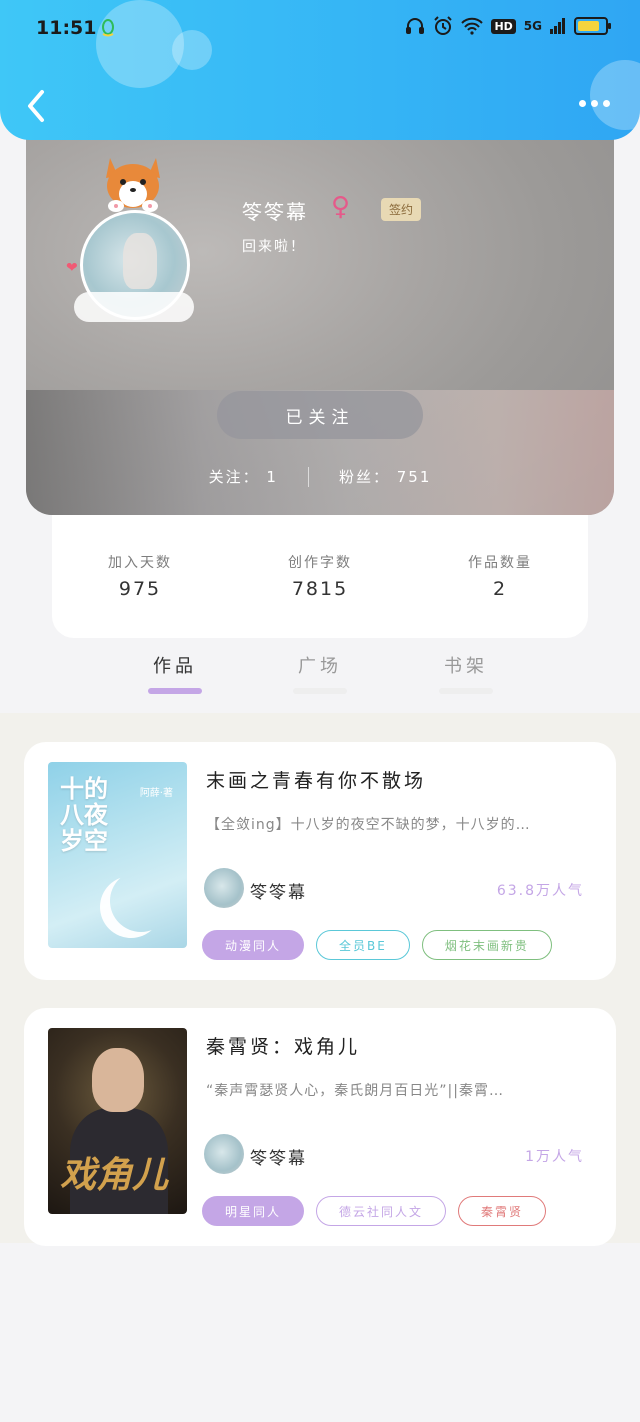  What do you see at coordinates (472, 26) in the screenshot?
I see `wifi-icon` at bounding box center [472, 26].